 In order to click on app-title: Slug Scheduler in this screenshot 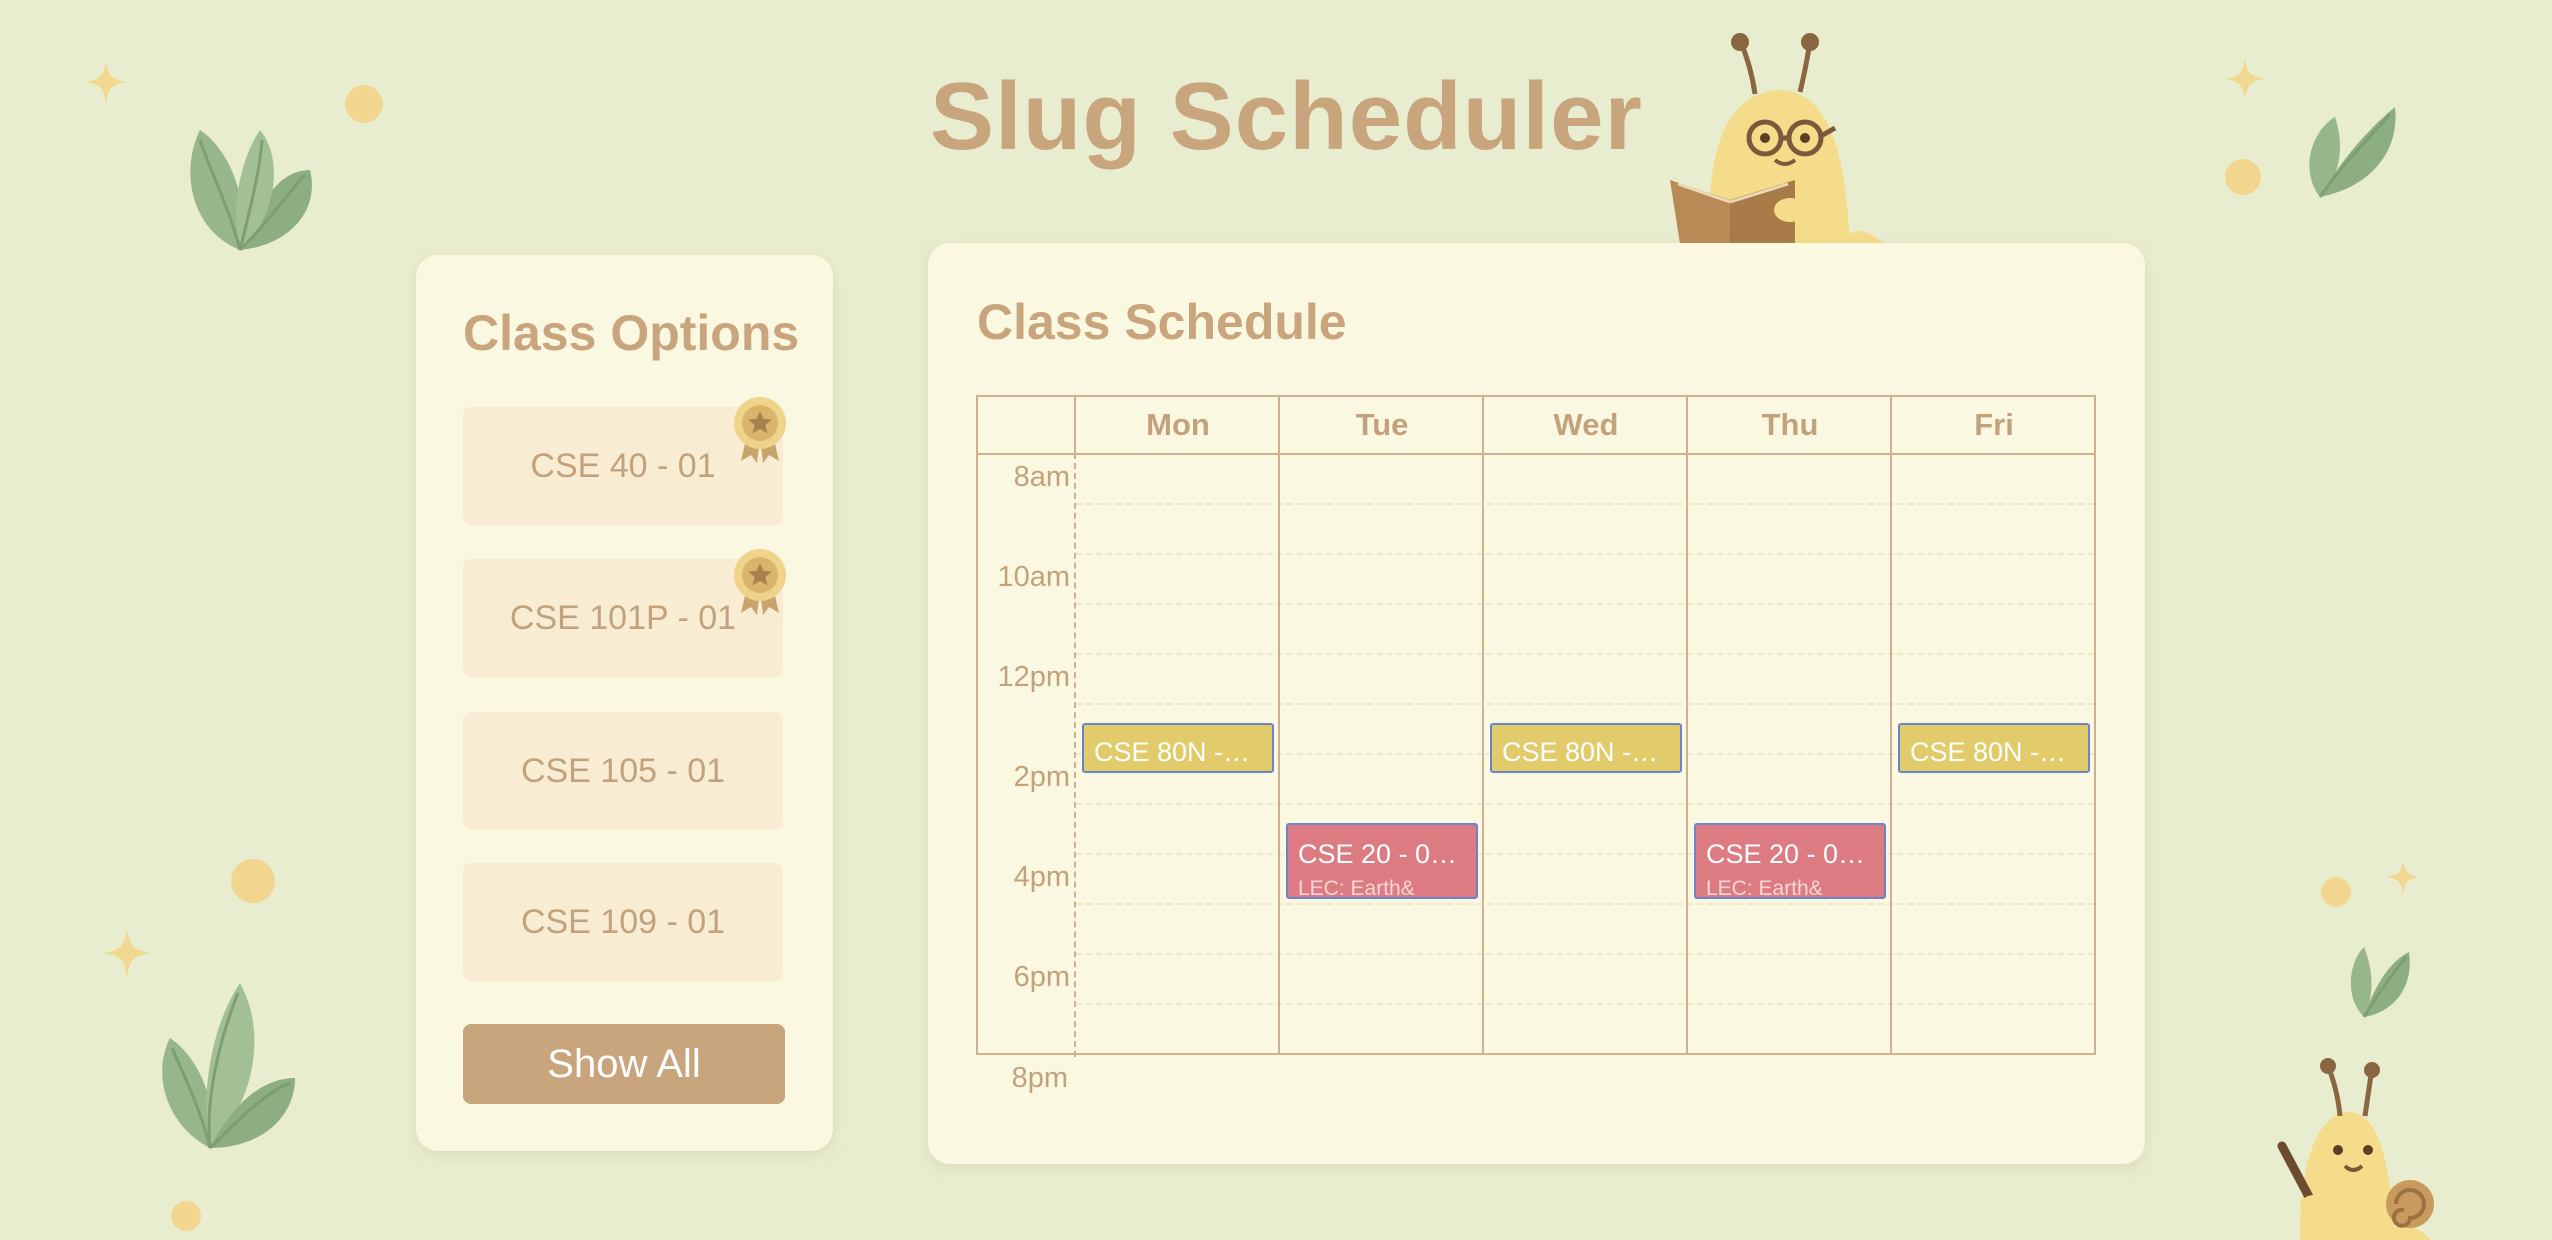, I will do `click(1286, 116)`.